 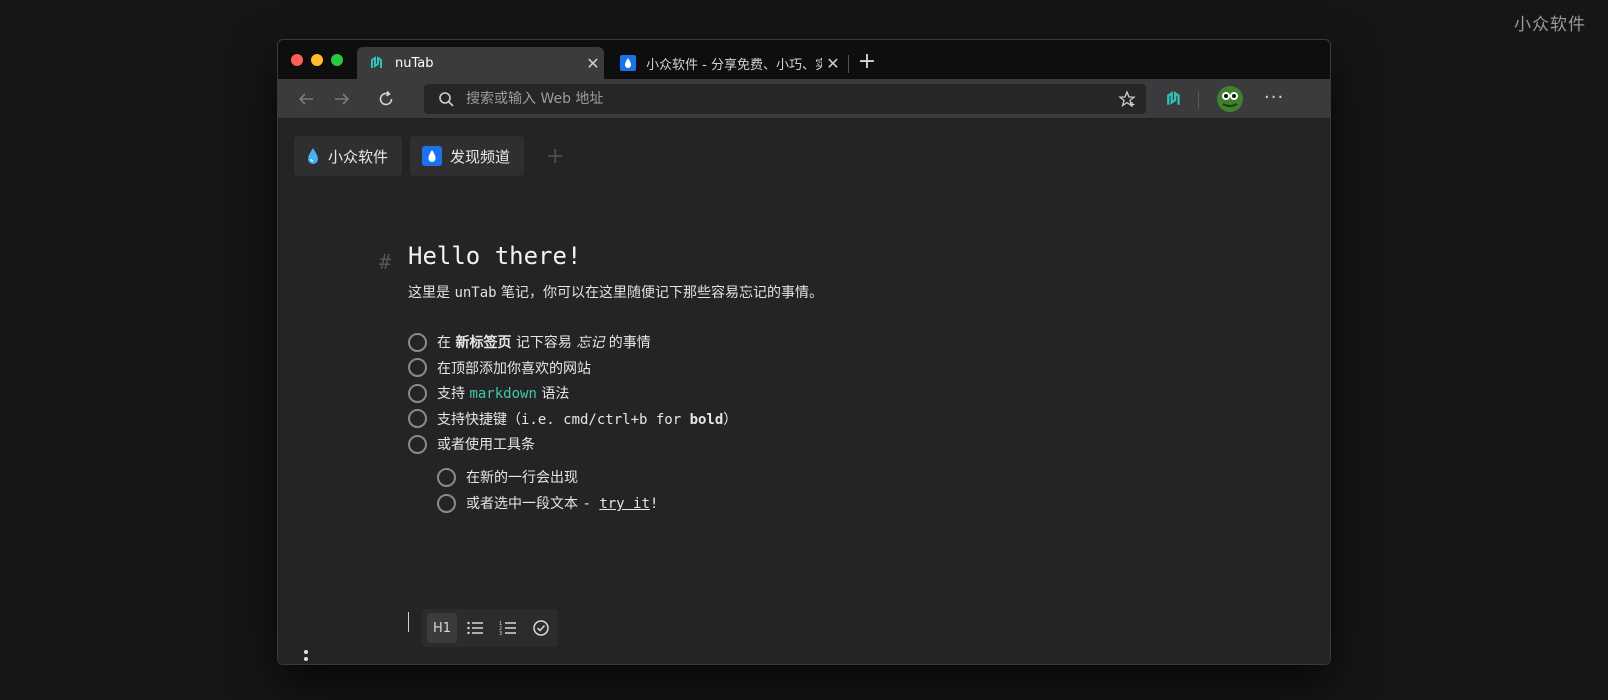 What do you see at coordinates (1230, 99) in the screenshot?
I see `profile-avatar` at bounding box center [1230, 99].